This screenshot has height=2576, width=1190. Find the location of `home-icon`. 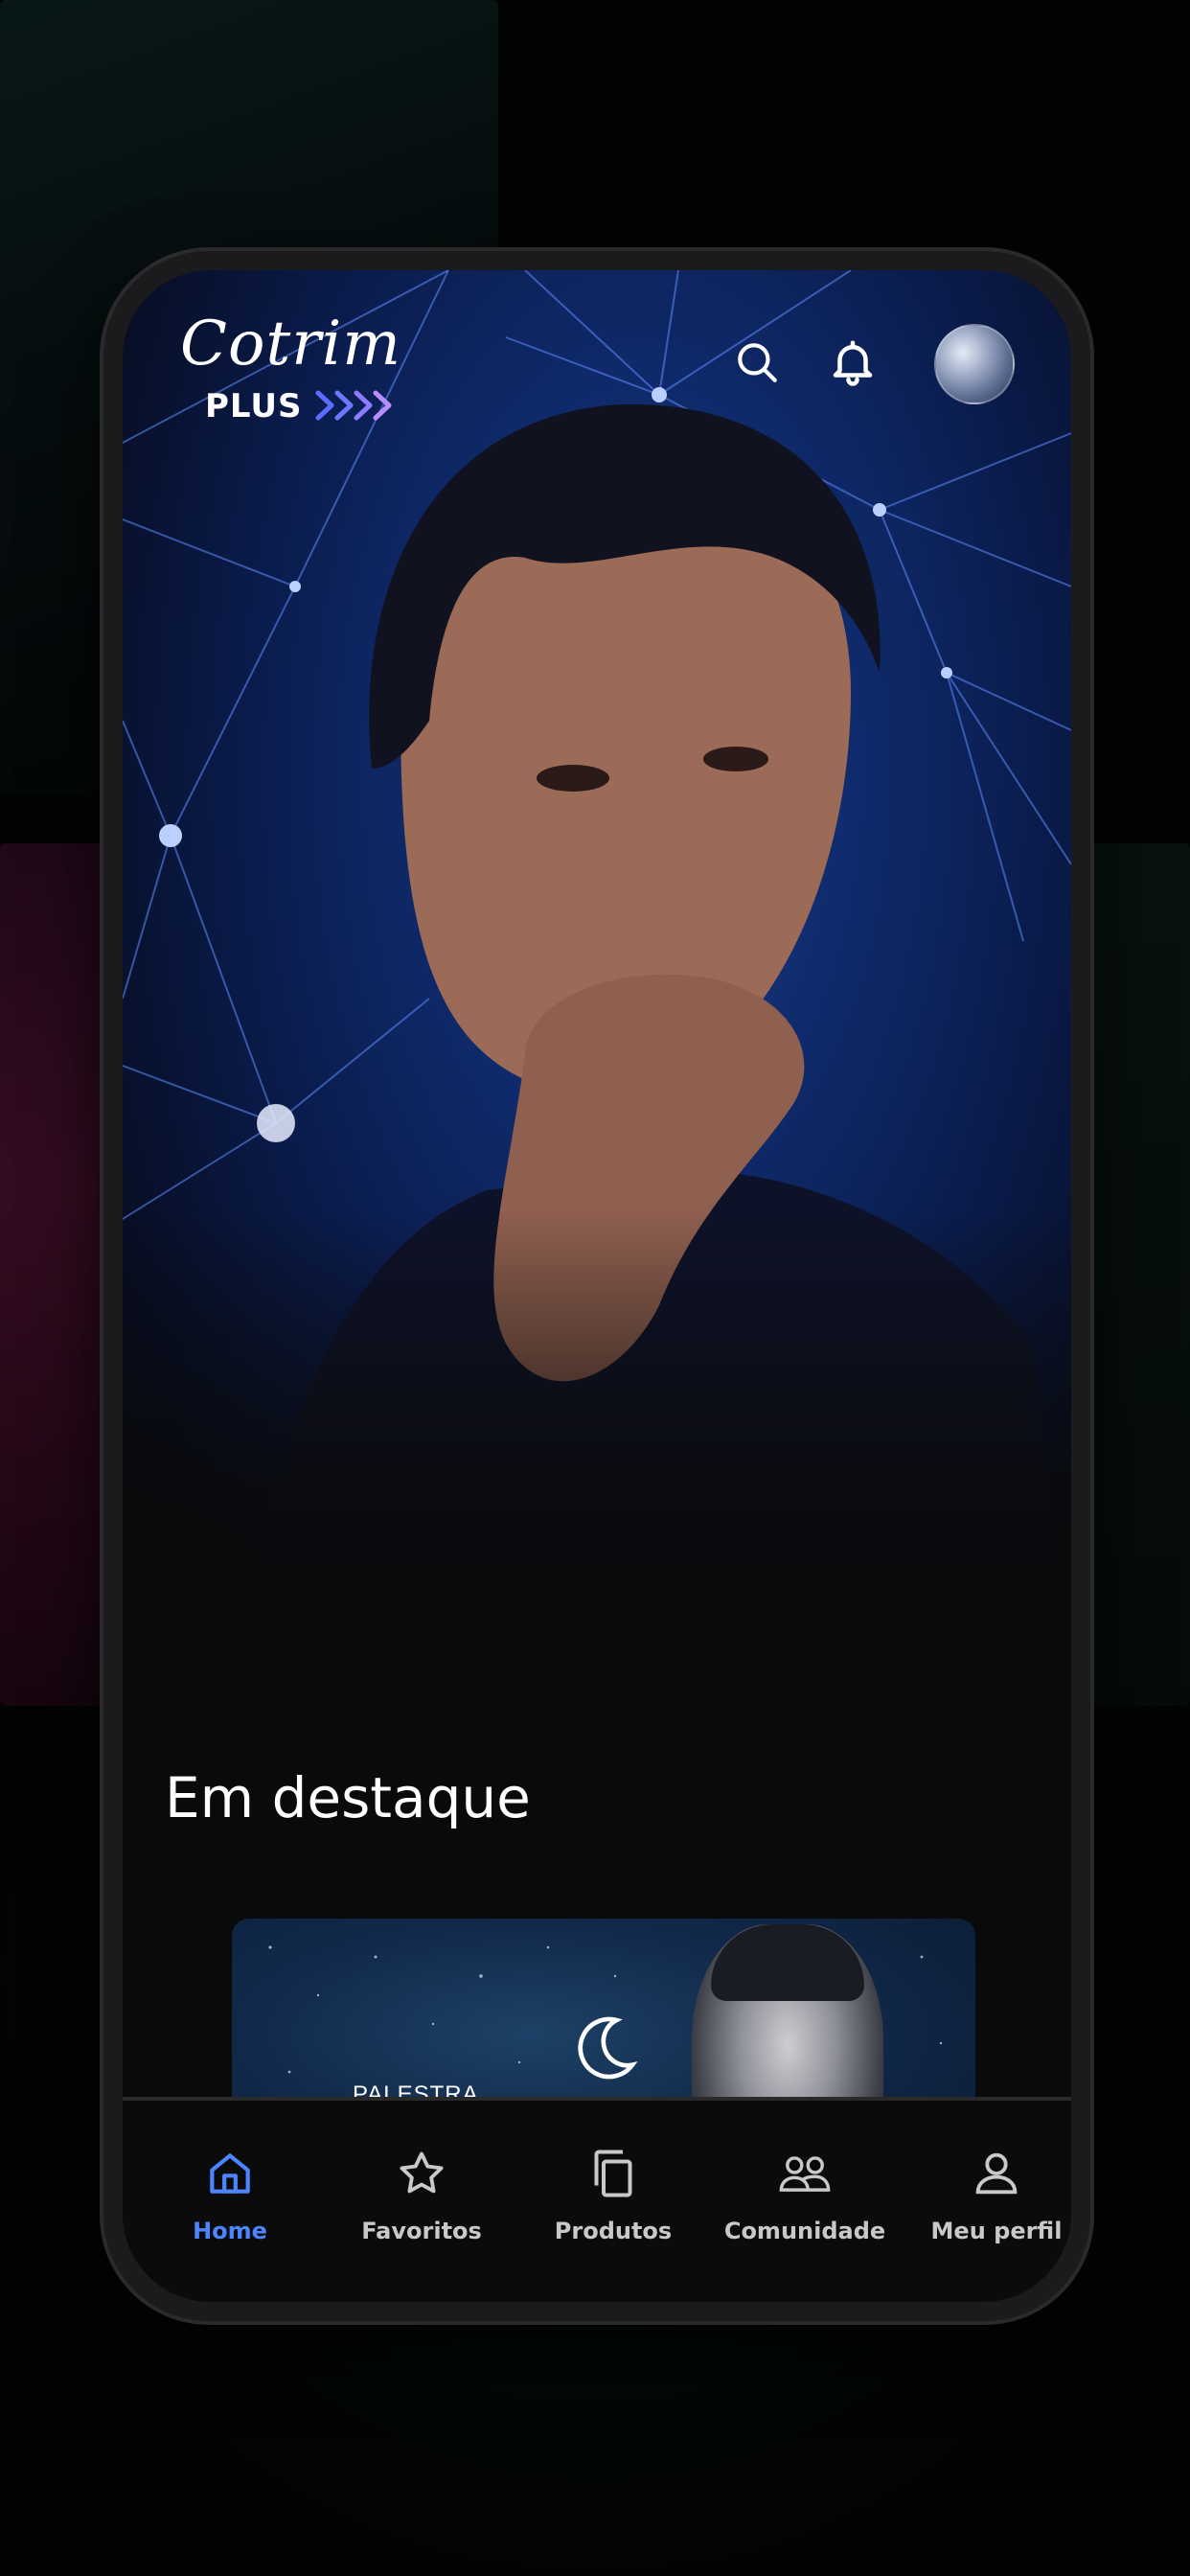

home-icon is located at coordinates (230, 2173).